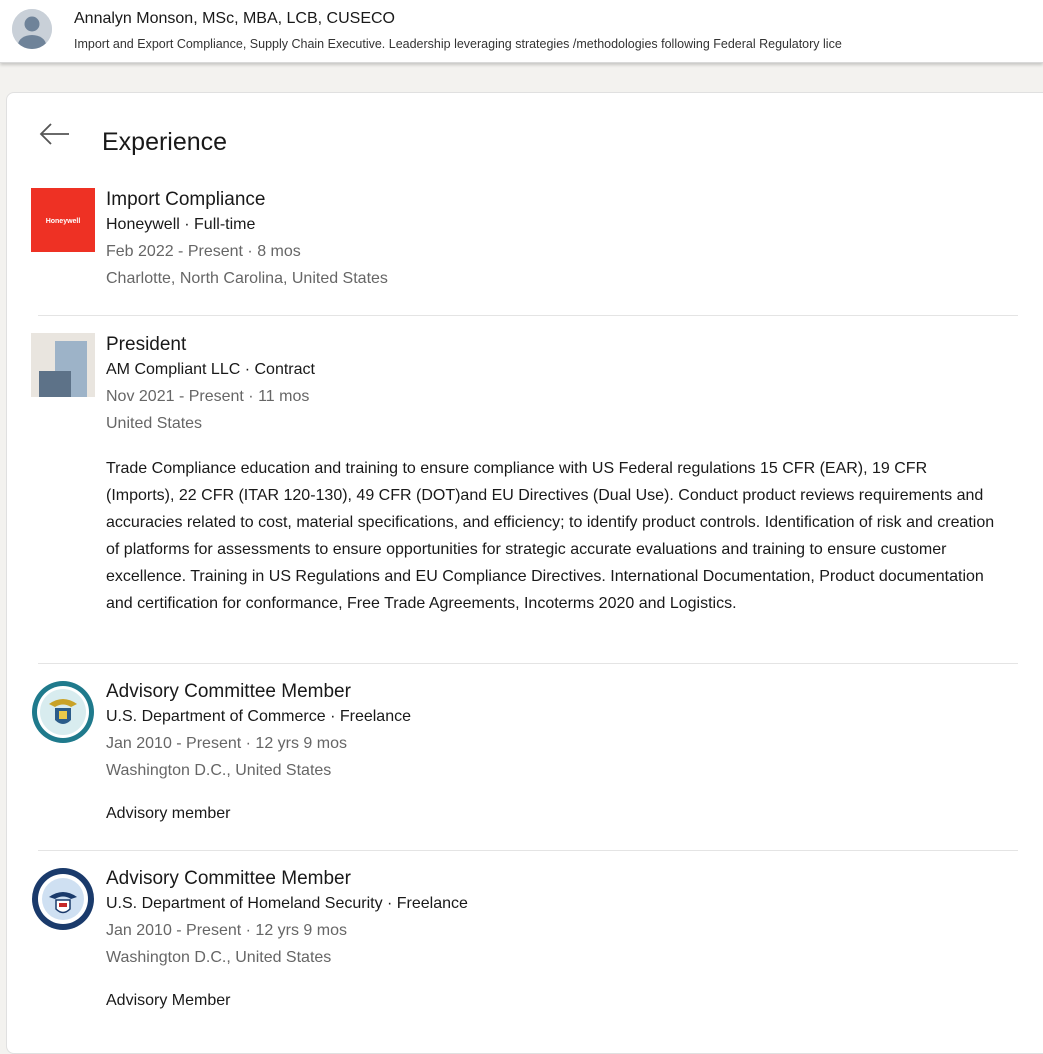 The width and height of the screenshot is (1043, 1054). Describe the element at coordinates (247, 278) in the screenshot. I see `experience-location: Charlotte, North Carolina, United States` at that location.